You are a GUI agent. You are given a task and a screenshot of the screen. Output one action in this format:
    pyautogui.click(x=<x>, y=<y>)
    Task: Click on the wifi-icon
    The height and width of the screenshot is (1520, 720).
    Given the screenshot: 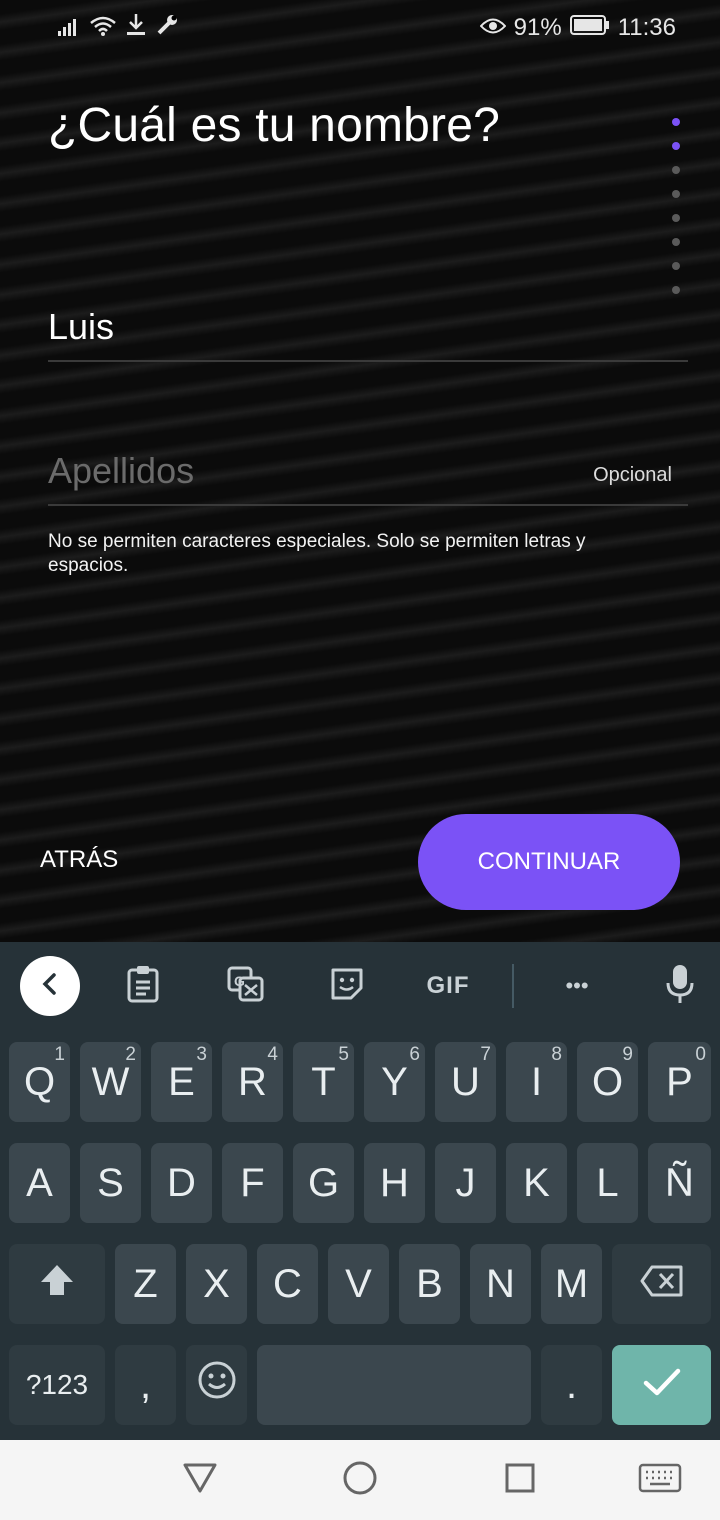 What is the action you would take?
    pyautogui.click(x=103, y=29)
    